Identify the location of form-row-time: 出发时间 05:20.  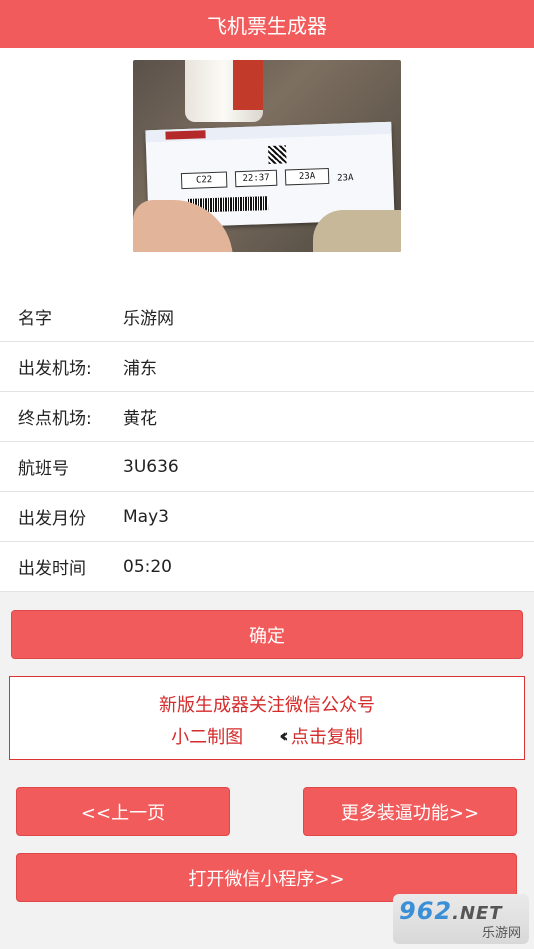
(267, 567).